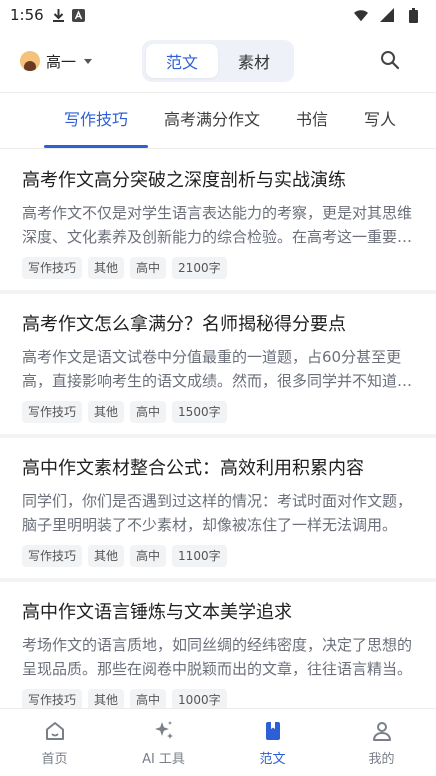 The width and height of the screenshot is (436, 776). I want to click on bottom-nav: 首页 AI 工具 范文 我的, so click(218, 742).